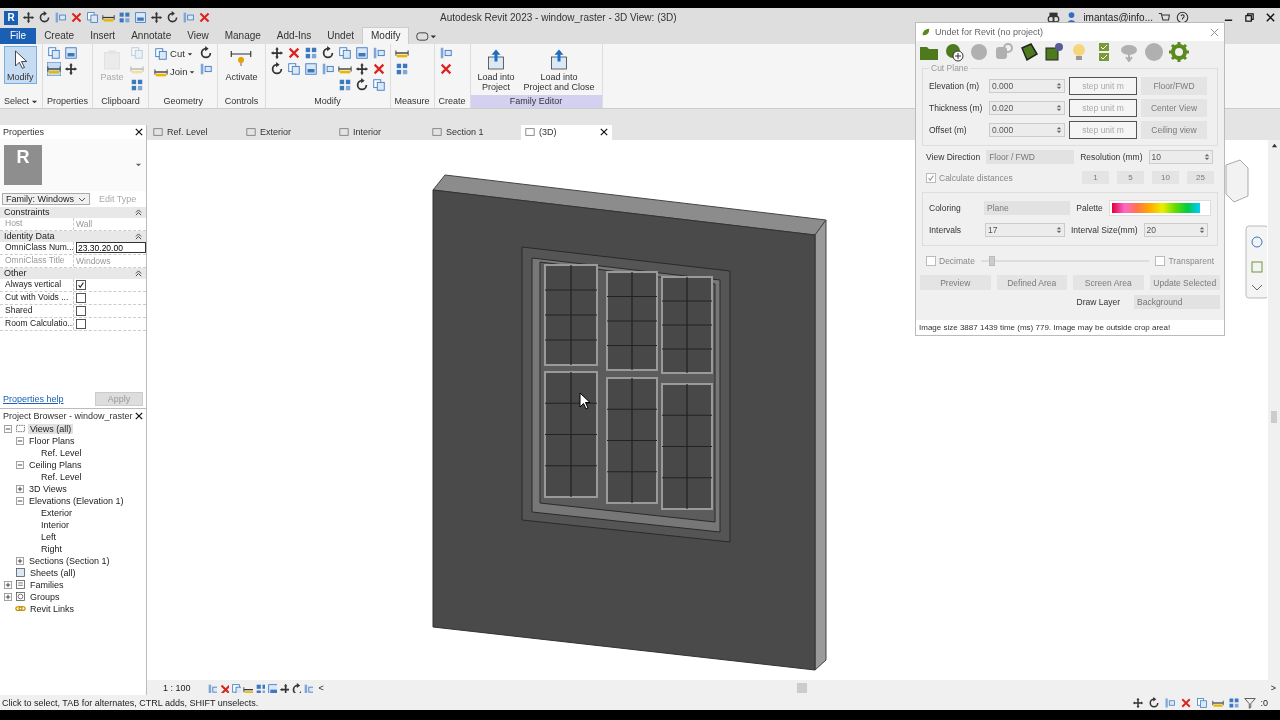 The image size is (1280, 720). Describe the element at coordinates (1182, 18) in the screenshot. I see `help-icon` at that location.